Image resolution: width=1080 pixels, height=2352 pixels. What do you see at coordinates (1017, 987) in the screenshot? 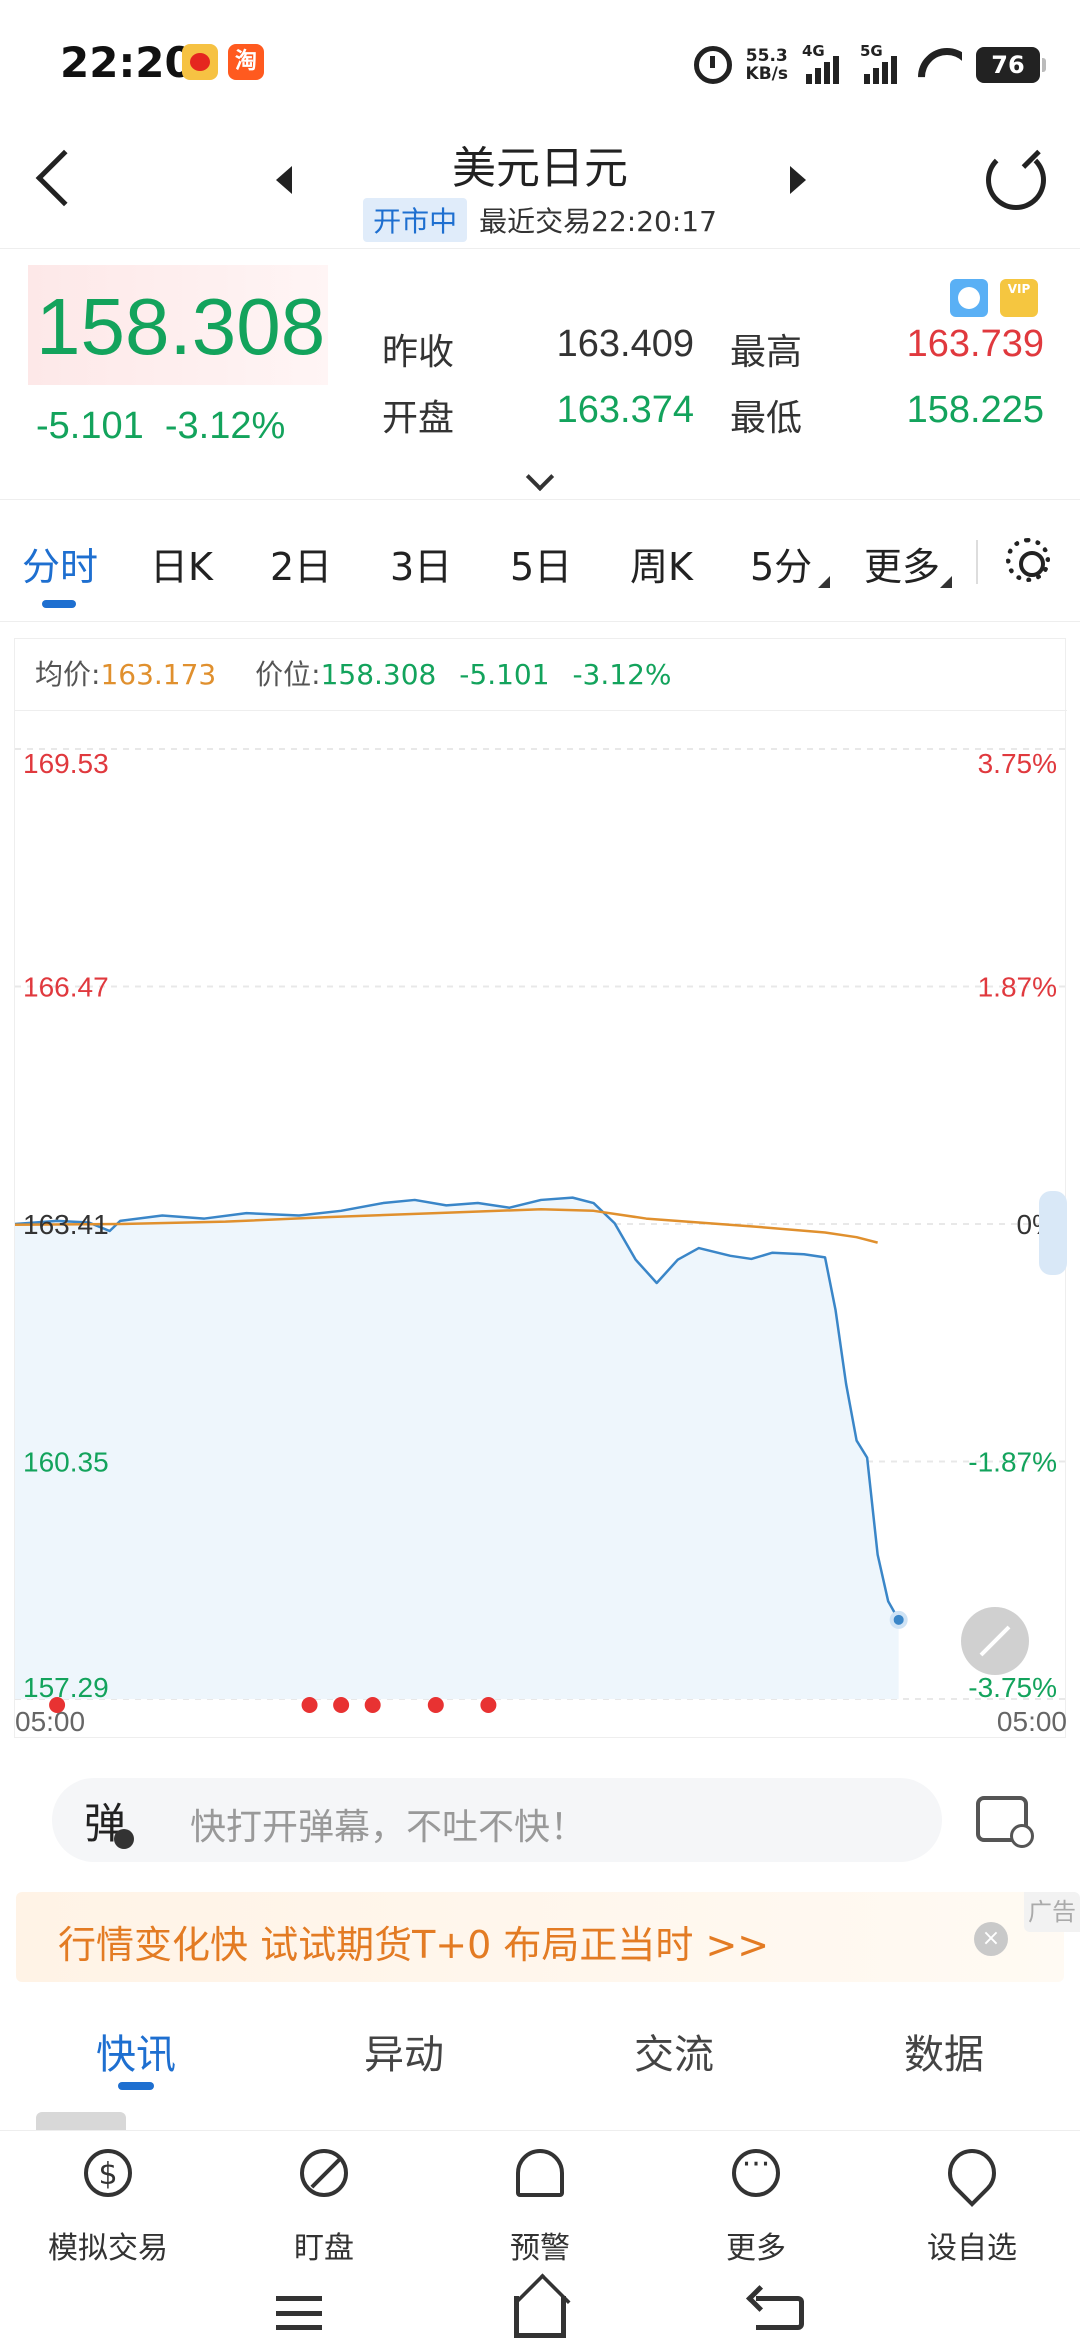
I see `y-pct-label: 1.87%` at bounding box center [1017, 987].